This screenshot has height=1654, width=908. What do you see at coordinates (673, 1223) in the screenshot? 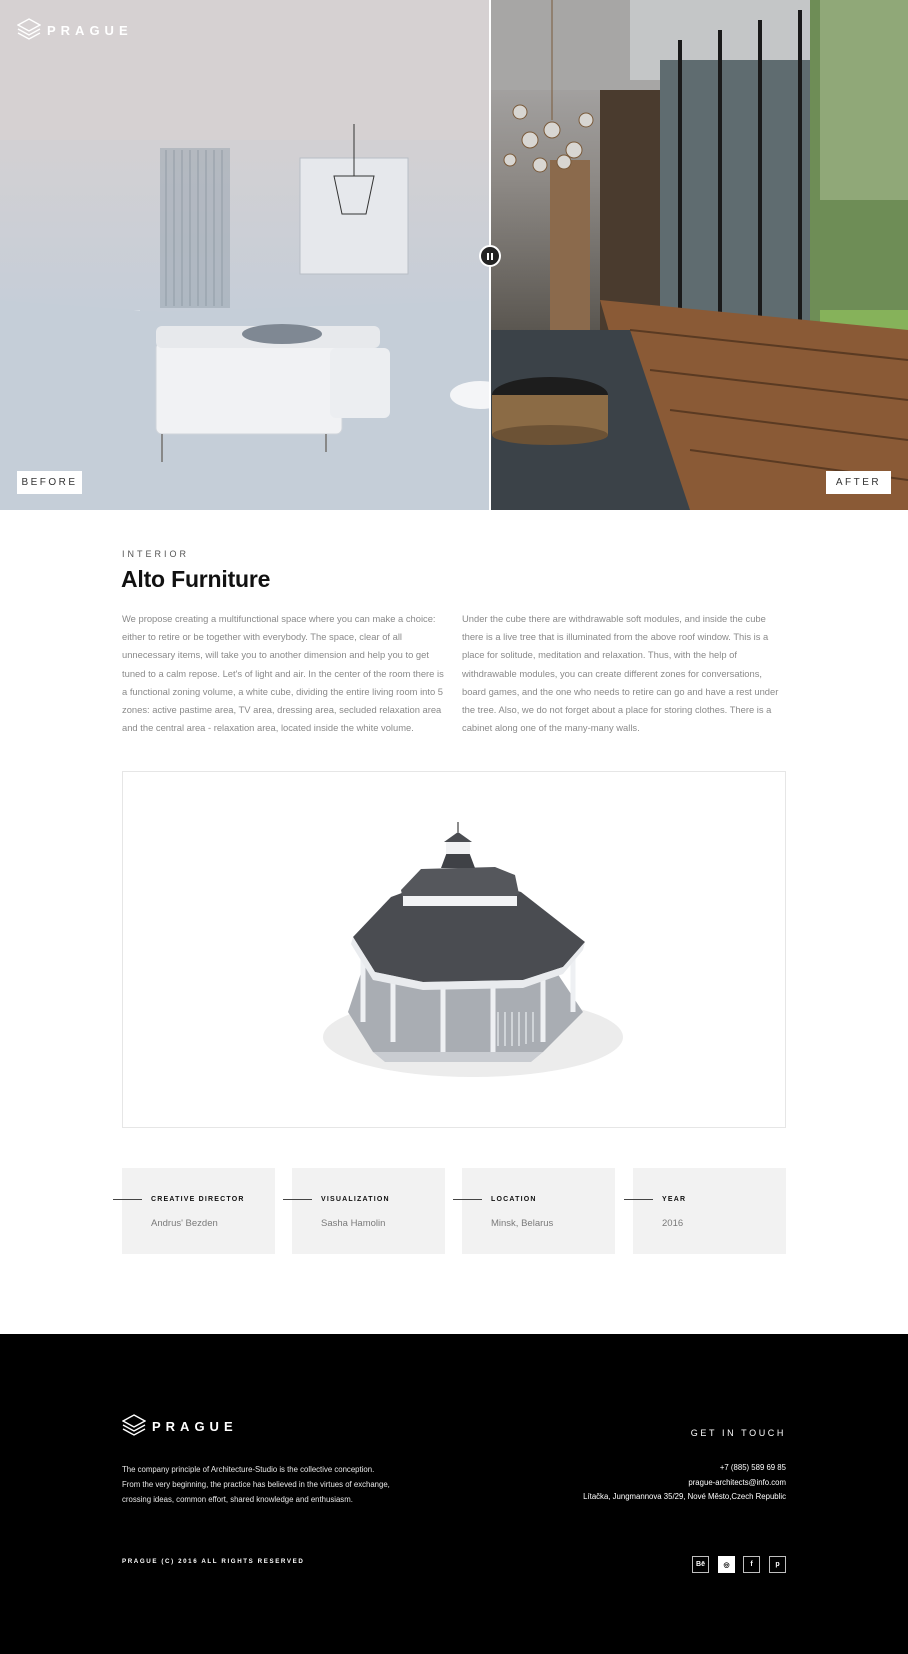
I see `credit-value: 2016` at bounding box center [673, 1223].